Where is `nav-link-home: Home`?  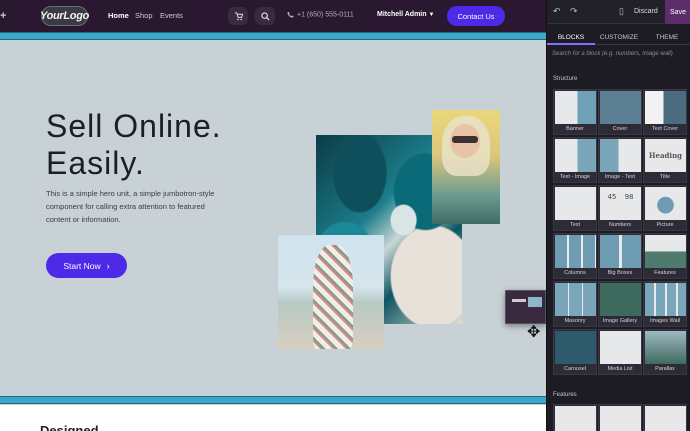
nav-link-home: Home is located at coordinates (118, 15).